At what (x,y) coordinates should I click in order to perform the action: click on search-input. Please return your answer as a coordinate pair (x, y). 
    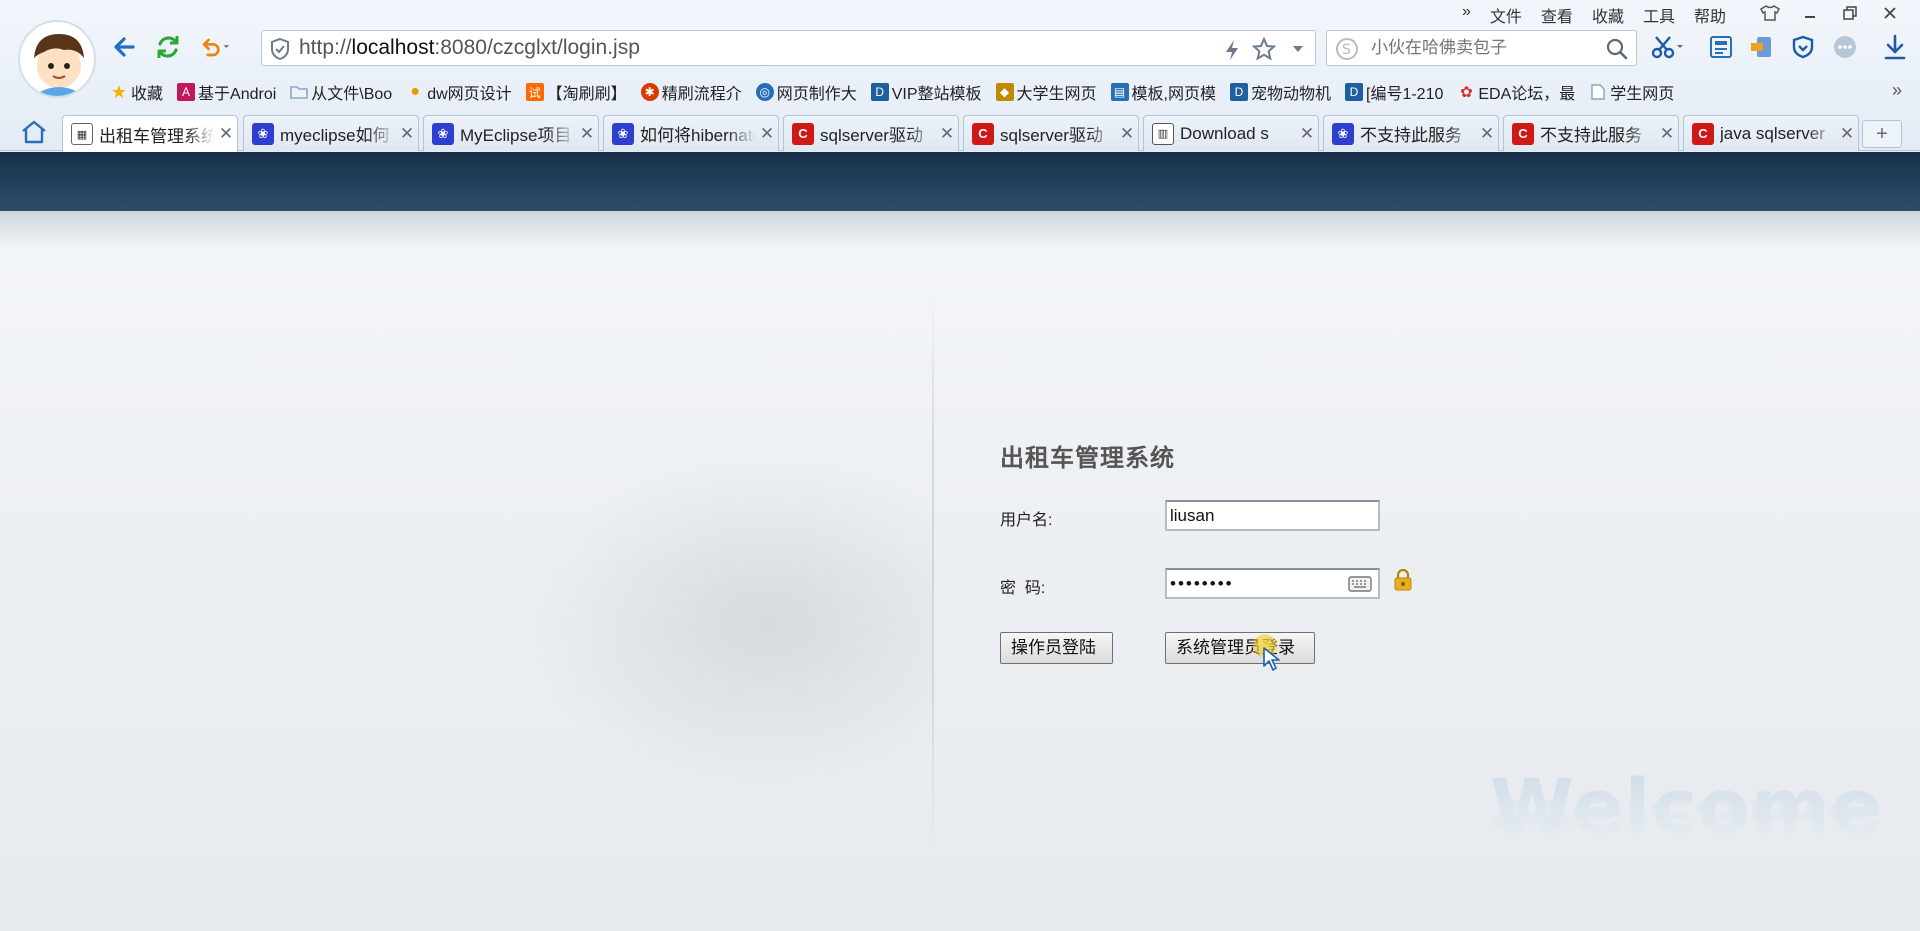
    Looking at the image, I should click on (1481, 48).